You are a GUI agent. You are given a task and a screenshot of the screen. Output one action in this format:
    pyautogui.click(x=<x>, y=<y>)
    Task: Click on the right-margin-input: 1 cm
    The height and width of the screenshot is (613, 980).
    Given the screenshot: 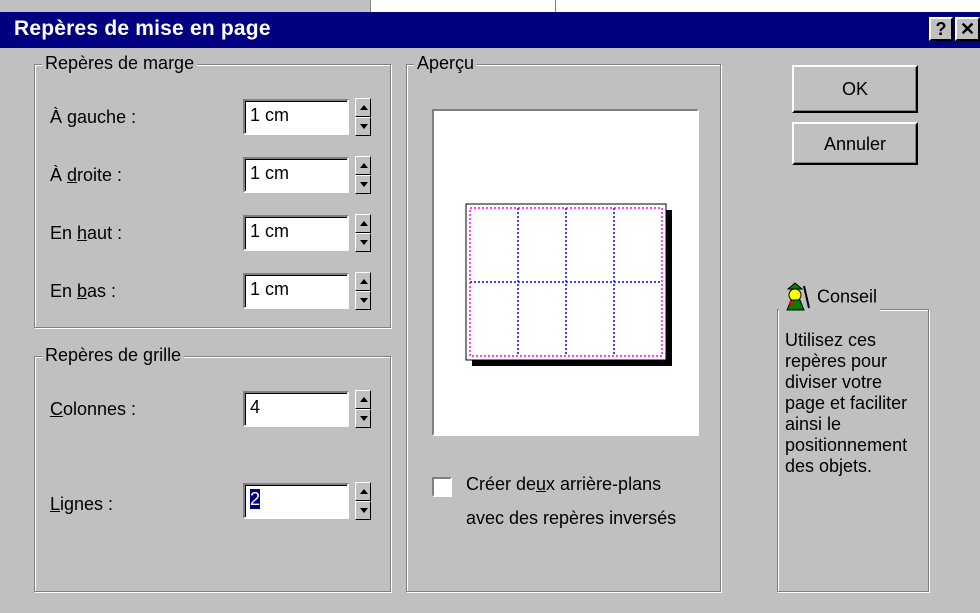 What is the action you would take?
    pyautogui.click(x=296, y=175)
    